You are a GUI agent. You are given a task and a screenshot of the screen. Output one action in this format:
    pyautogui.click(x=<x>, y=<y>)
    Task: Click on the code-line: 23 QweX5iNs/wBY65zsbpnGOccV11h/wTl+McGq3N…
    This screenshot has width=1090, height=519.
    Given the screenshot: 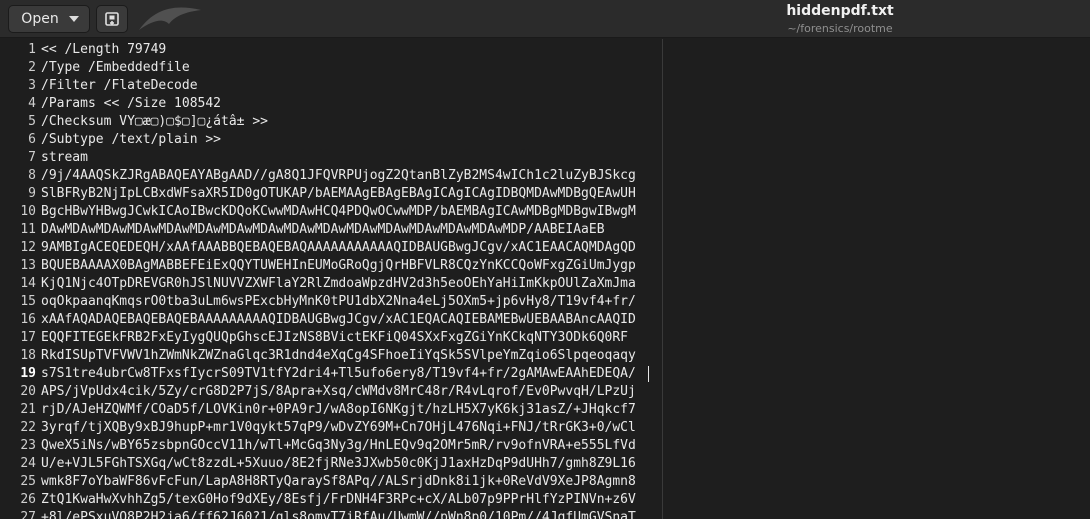 What is the action you would take?
    pyautogui.click(x=545, y=446)
    